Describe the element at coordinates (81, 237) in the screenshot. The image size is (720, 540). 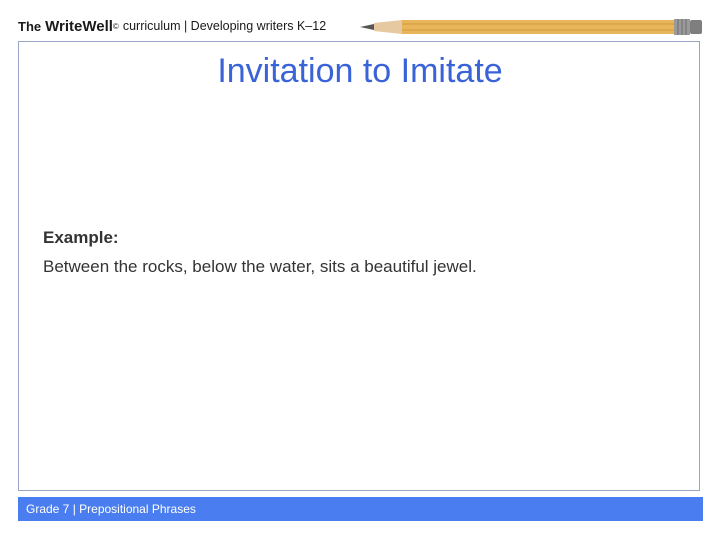
I see `example-label: Example:` at that location.